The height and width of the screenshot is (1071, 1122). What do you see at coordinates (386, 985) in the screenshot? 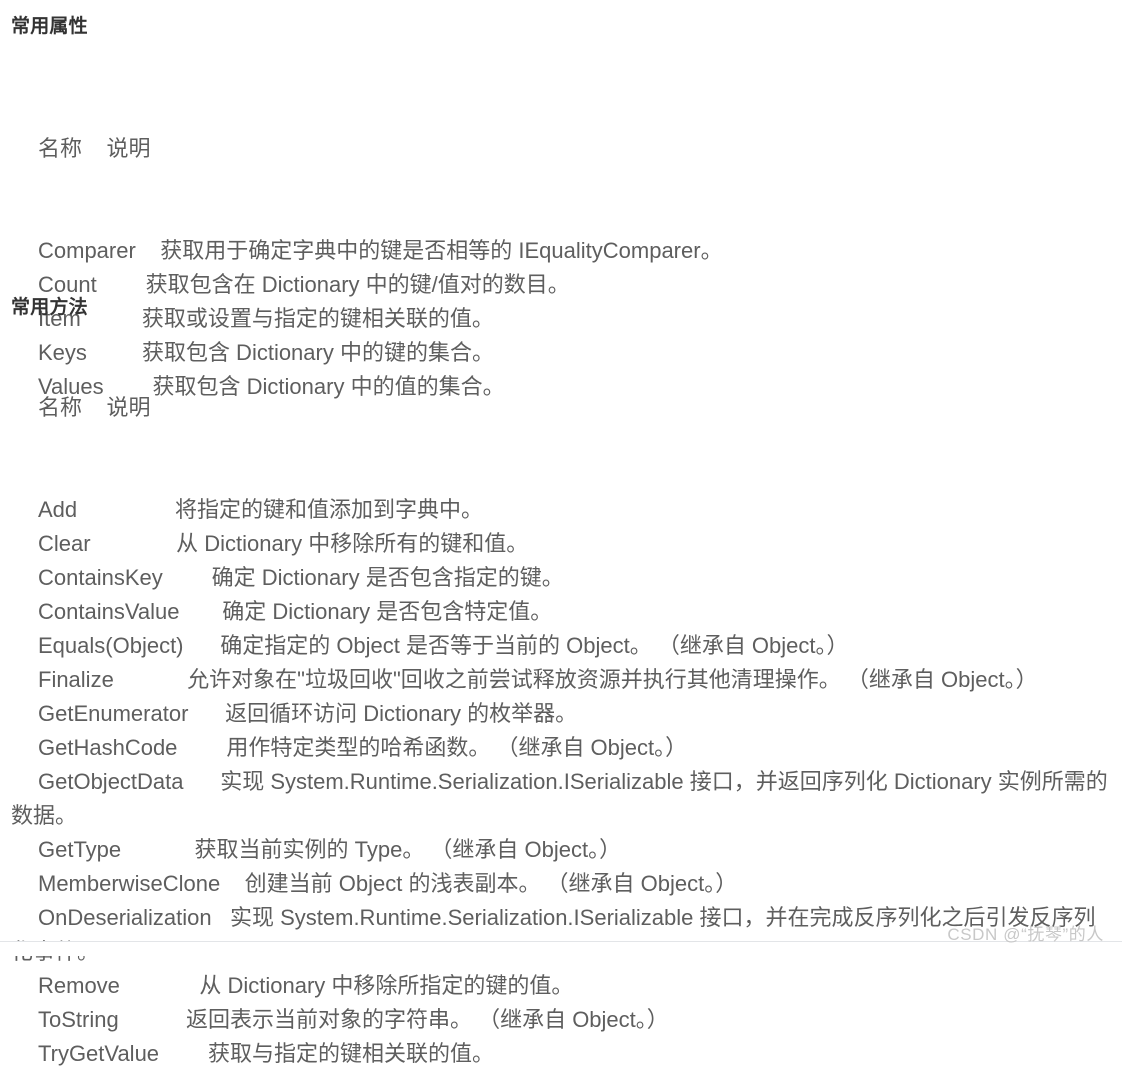
I see `row-member-description: 从 Dictionary 中移除所指定的键的值。` at bounding box center [386, 985].